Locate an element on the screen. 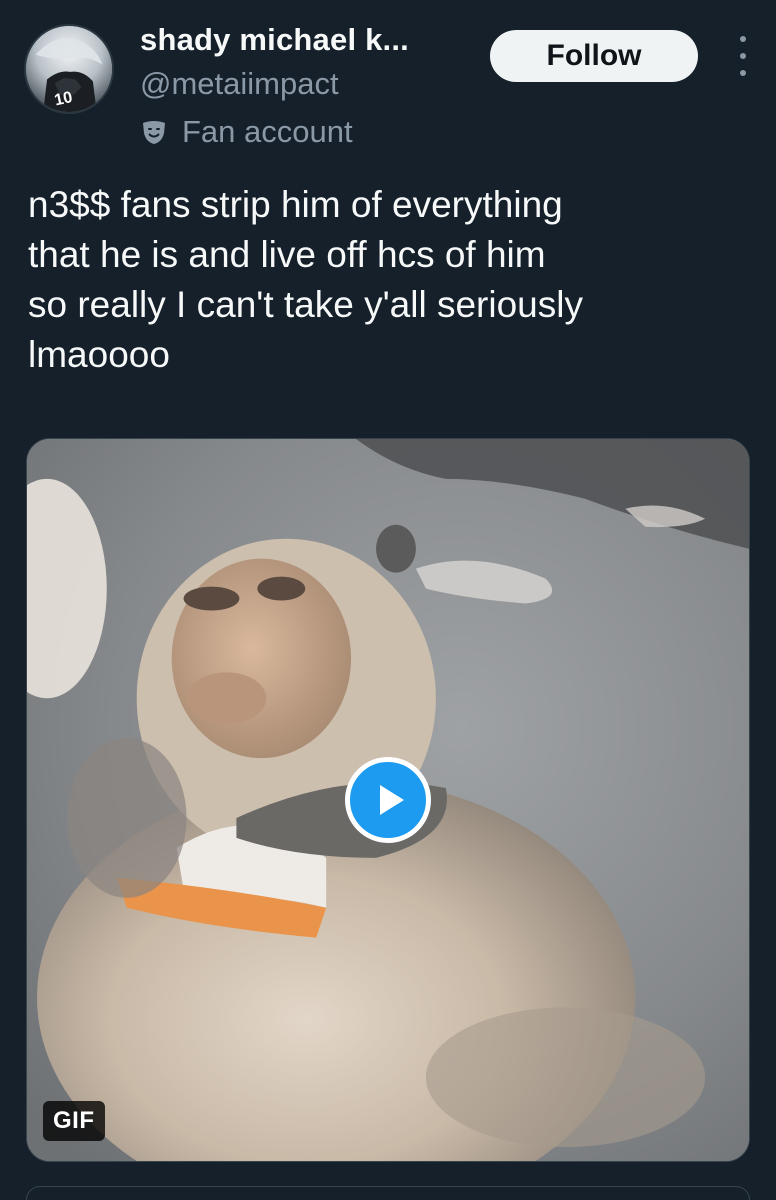 Image resolution: width=776 pixels, height=1200 pixels. author-handle: @metaiimpact is located at coordinates (239, 84).